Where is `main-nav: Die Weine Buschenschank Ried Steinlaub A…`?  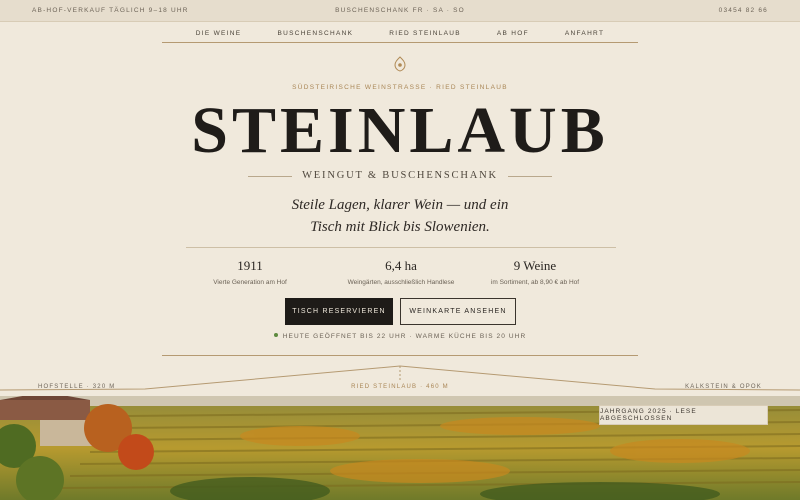 main-nav: Die Weine Buschenschank Ried Steinlaub A… is located at coordinates (400, 32).